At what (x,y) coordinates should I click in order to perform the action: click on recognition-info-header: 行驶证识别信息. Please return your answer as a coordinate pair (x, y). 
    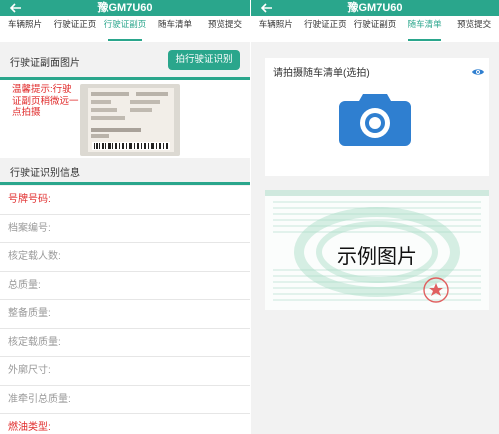
    Looking at the image, I should click on (125, 170).